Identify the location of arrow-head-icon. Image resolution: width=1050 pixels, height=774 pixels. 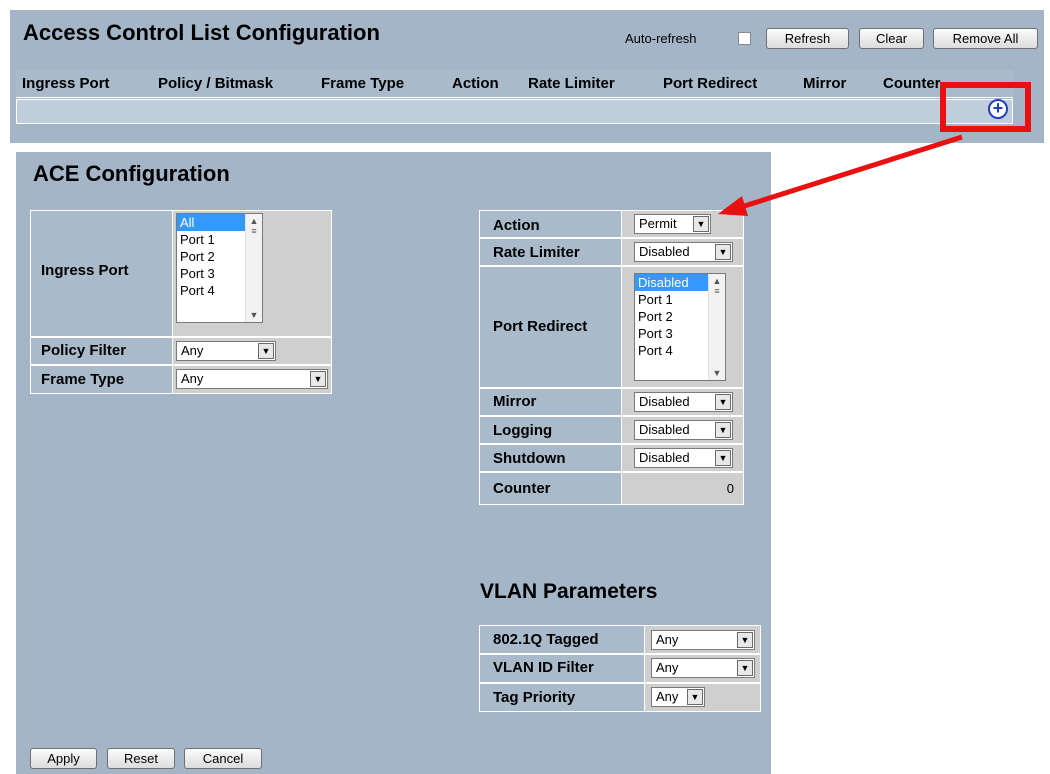
(733, 206).